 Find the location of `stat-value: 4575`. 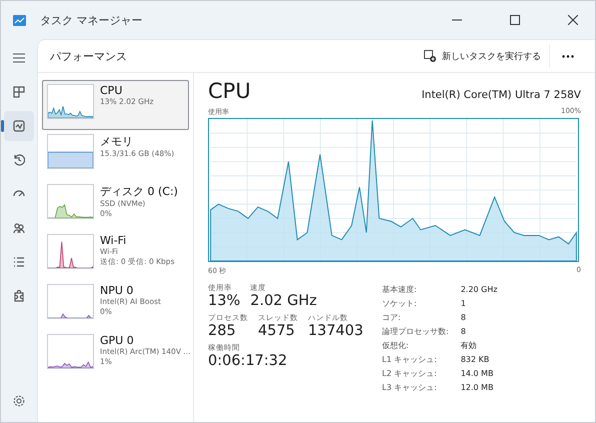

stat-value: 4575 is located at coordinates (277, 331).